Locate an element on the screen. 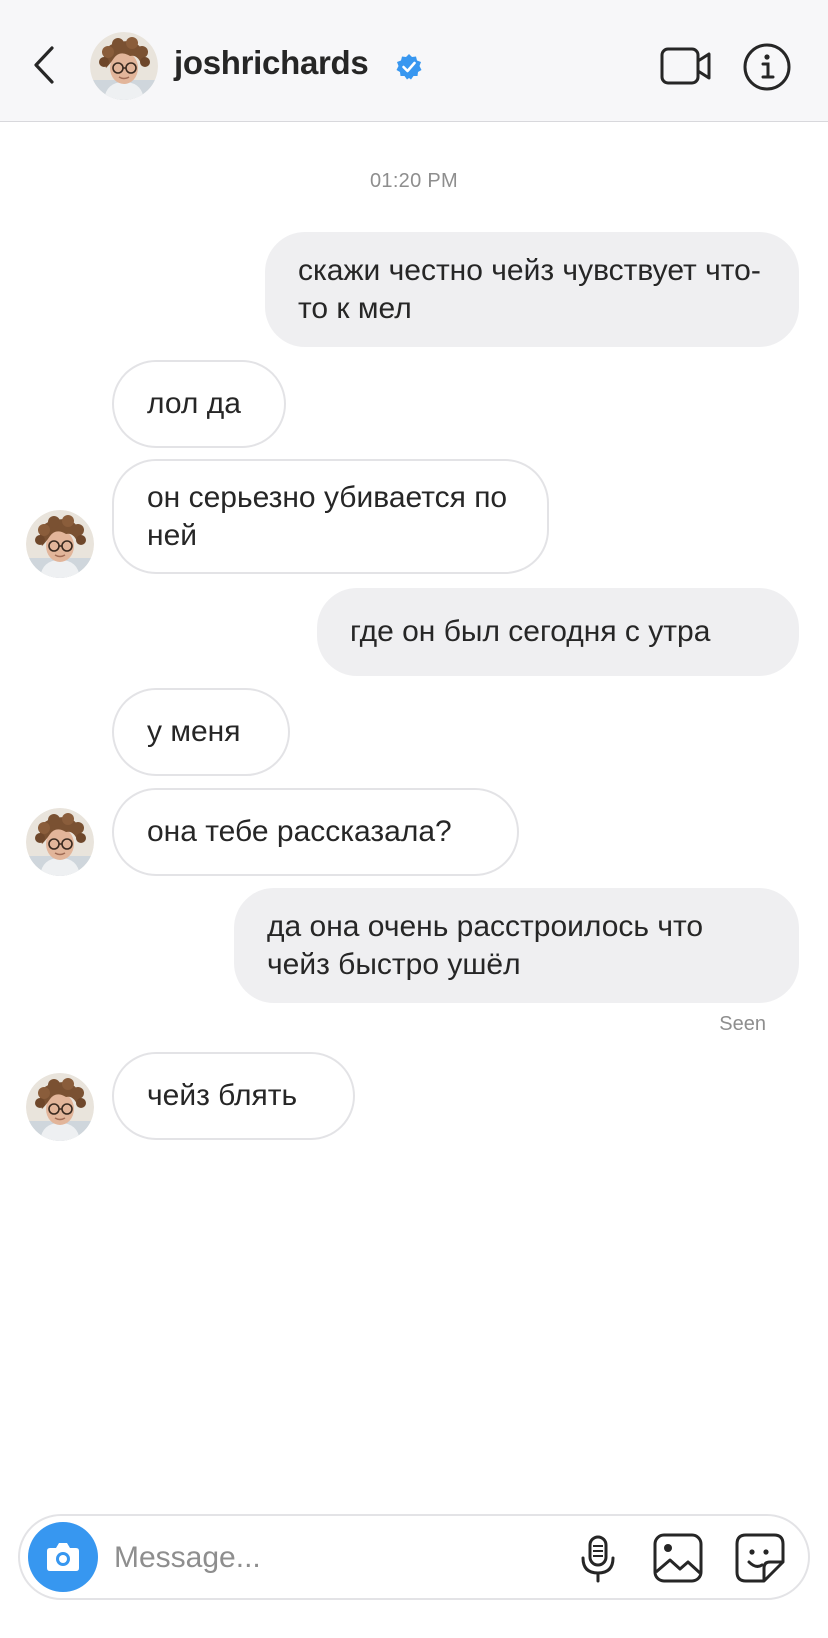 The height and width of the screenshot is (1638, 828). message-text: где он был сегодня с утра is located at coordinates (530, 631).